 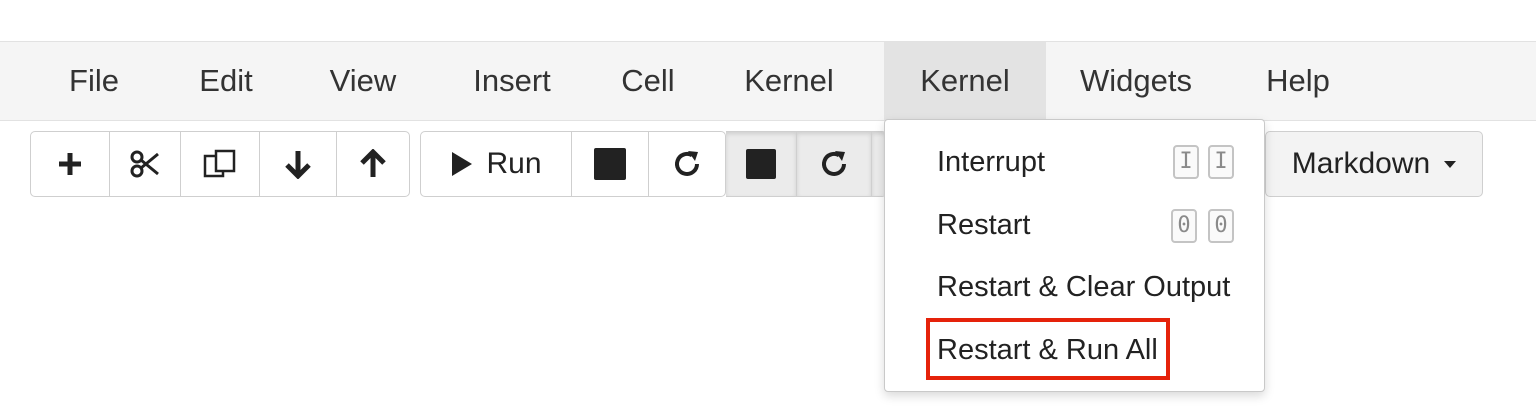 What do you see at coordinates (512, 81) in the screenshot?
I see `menu-insert: Insert` at bounding box center [512, 81].